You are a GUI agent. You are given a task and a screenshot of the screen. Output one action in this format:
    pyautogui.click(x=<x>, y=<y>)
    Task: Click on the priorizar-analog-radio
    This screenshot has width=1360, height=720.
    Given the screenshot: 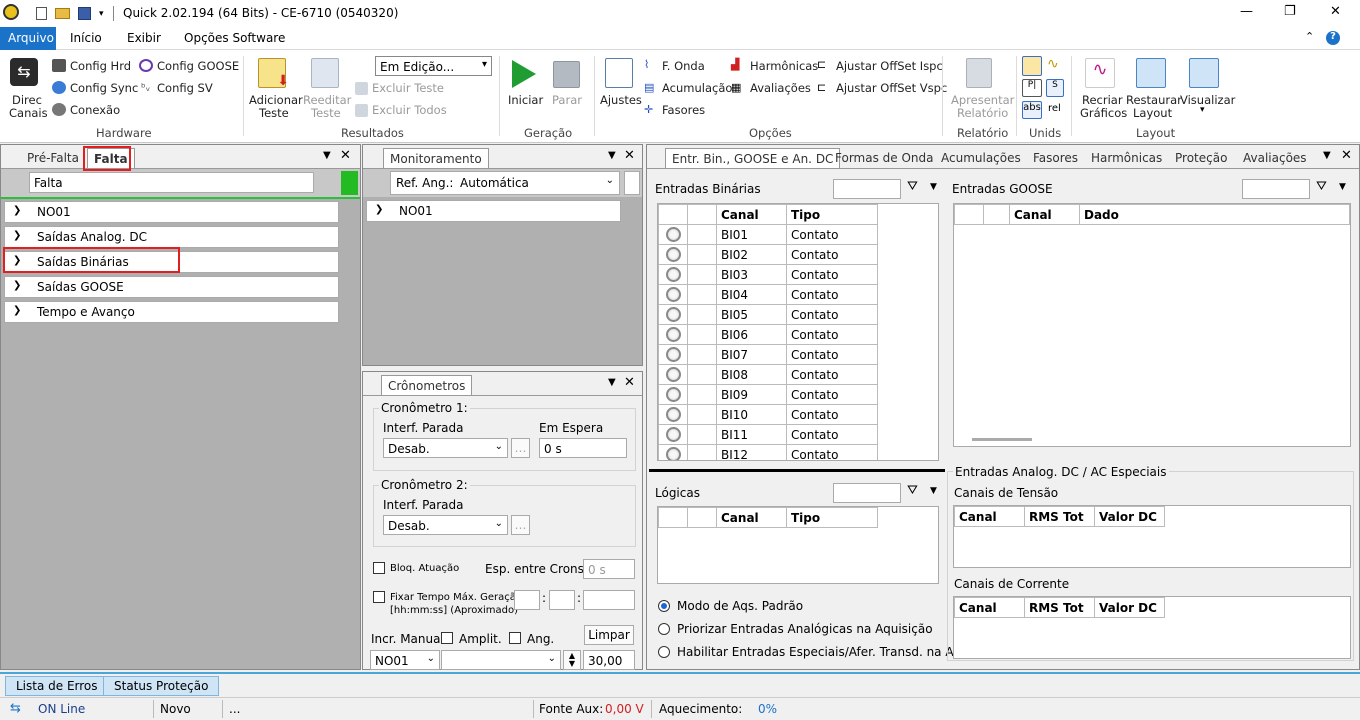 What is the action you would take?
    pyautogui.click(x=664, y=629)
    